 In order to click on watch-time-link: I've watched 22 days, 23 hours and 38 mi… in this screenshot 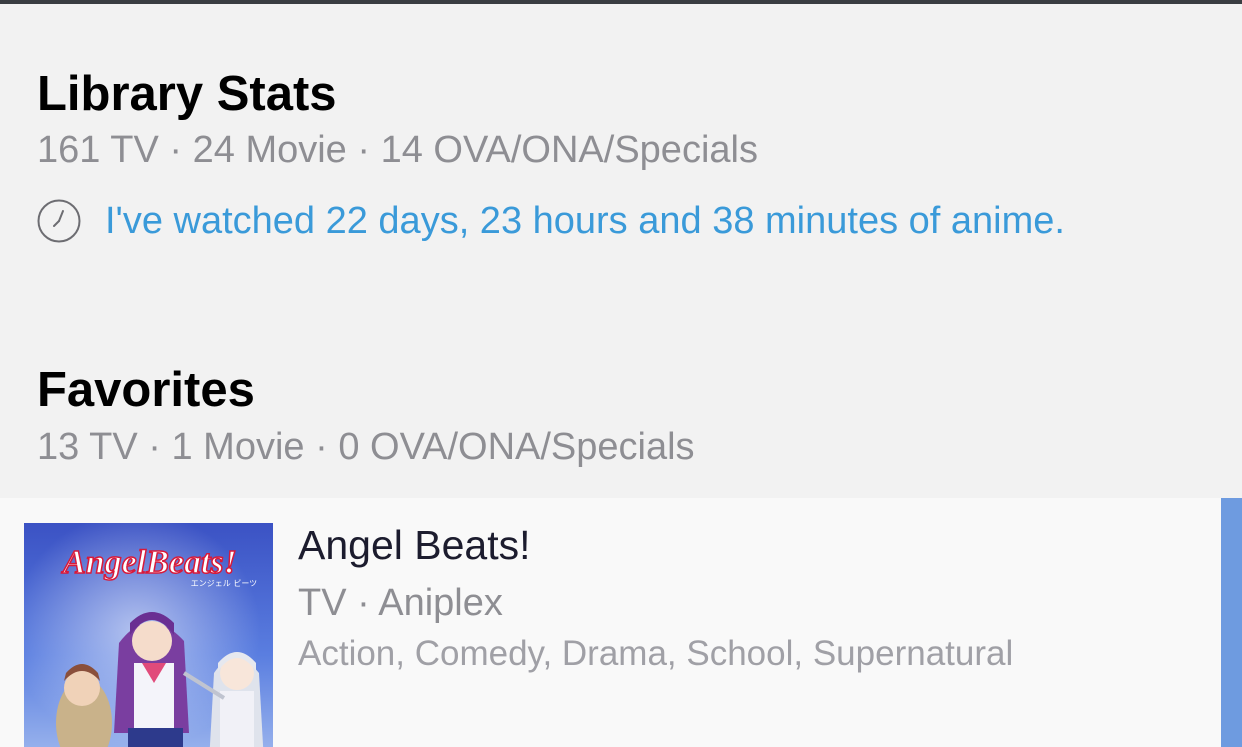, I will do `click(585, 221)`.